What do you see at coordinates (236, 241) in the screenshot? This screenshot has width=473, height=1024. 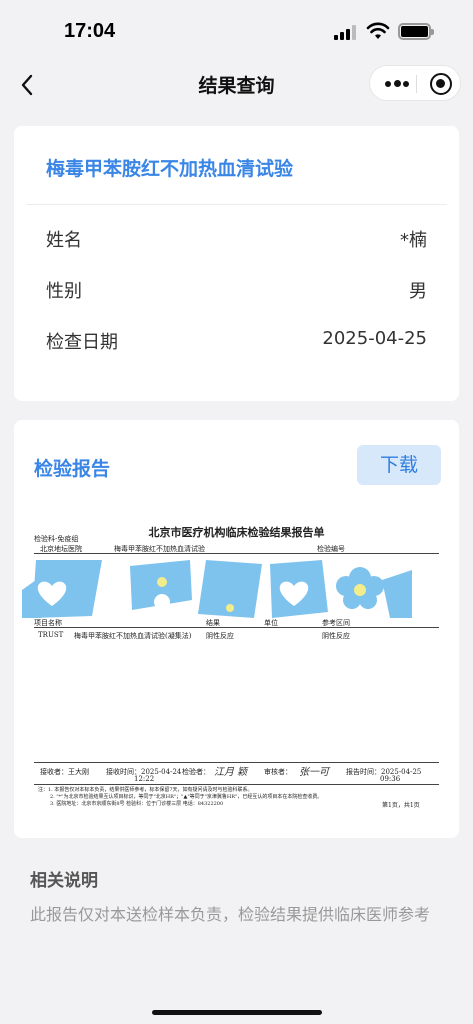 I see `info-row-name: 姓名 *楠` at bounding box center [236, 241].